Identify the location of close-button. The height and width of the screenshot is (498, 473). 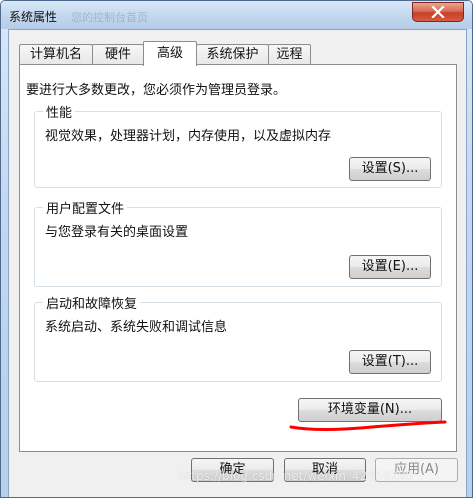
(438, 12).